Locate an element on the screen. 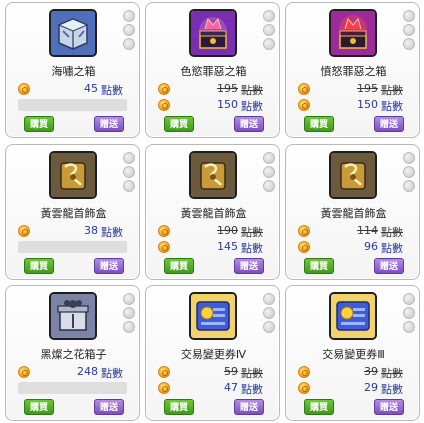 This screenshot has width=424, height=423. item-card: 黑燦之花箱子 248 點數 購買 贈送 is located at coordinates (72, 353).